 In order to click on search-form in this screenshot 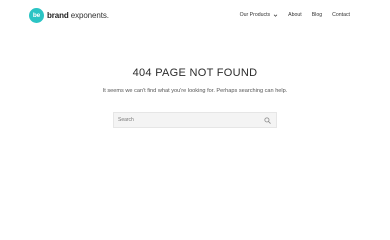, I will do `click(195, 120)`.